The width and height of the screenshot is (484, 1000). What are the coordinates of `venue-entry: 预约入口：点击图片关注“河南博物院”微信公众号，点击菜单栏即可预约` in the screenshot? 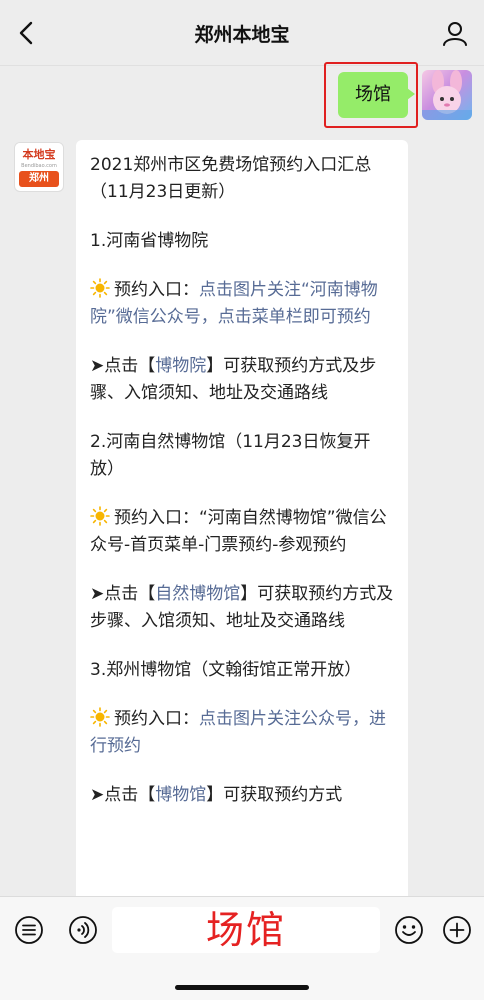 It's located at (242, 304).